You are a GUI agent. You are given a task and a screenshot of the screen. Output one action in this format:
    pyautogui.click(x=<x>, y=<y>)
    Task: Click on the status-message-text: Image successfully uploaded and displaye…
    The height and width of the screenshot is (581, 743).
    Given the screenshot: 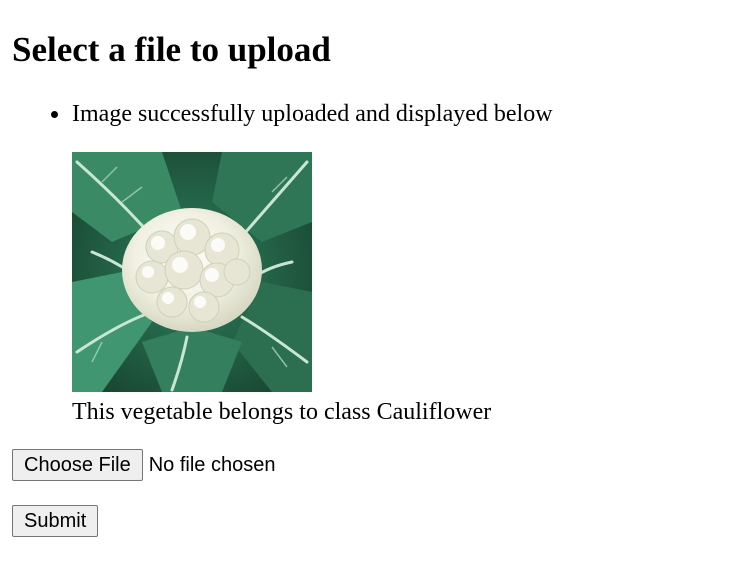 What is the action you would take?
    pyautogui.click(x=312, y=114)
    